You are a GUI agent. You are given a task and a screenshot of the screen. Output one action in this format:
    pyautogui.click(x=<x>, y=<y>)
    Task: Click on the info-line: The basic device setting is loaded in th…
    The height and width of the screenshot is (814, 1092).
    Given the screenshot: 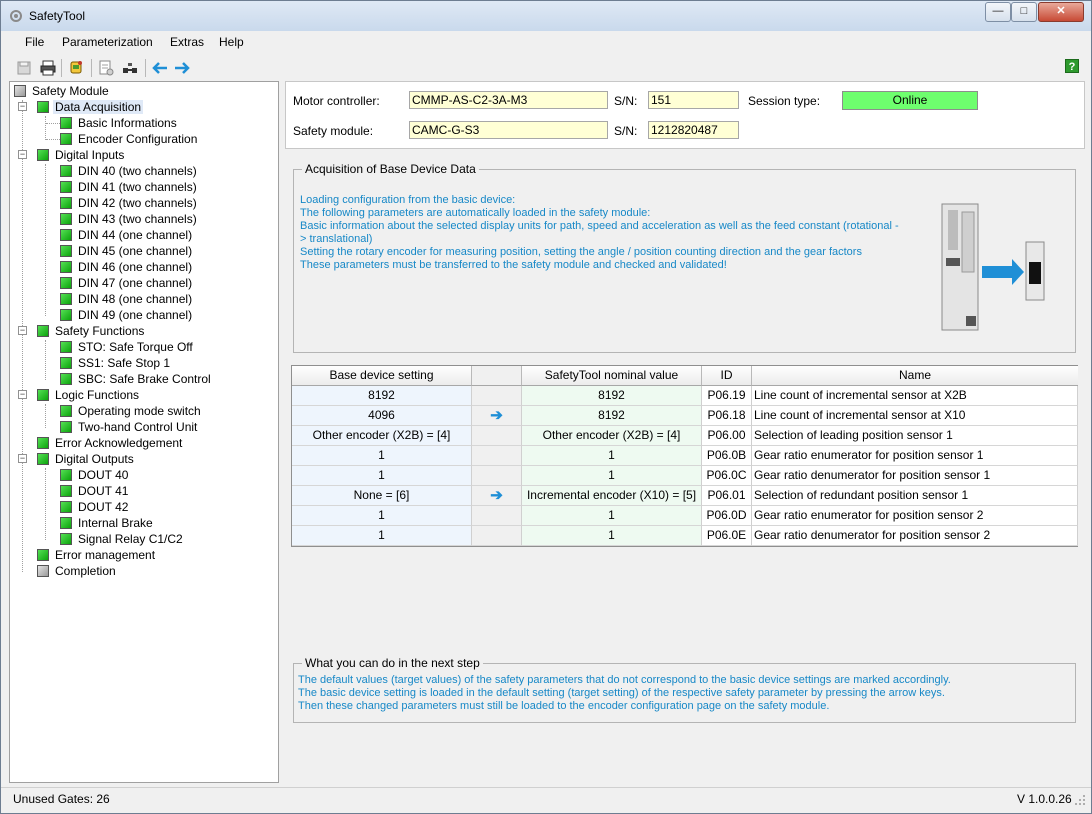 What is the action you would take?
    pyautogui.click(x=621, y=693)
    